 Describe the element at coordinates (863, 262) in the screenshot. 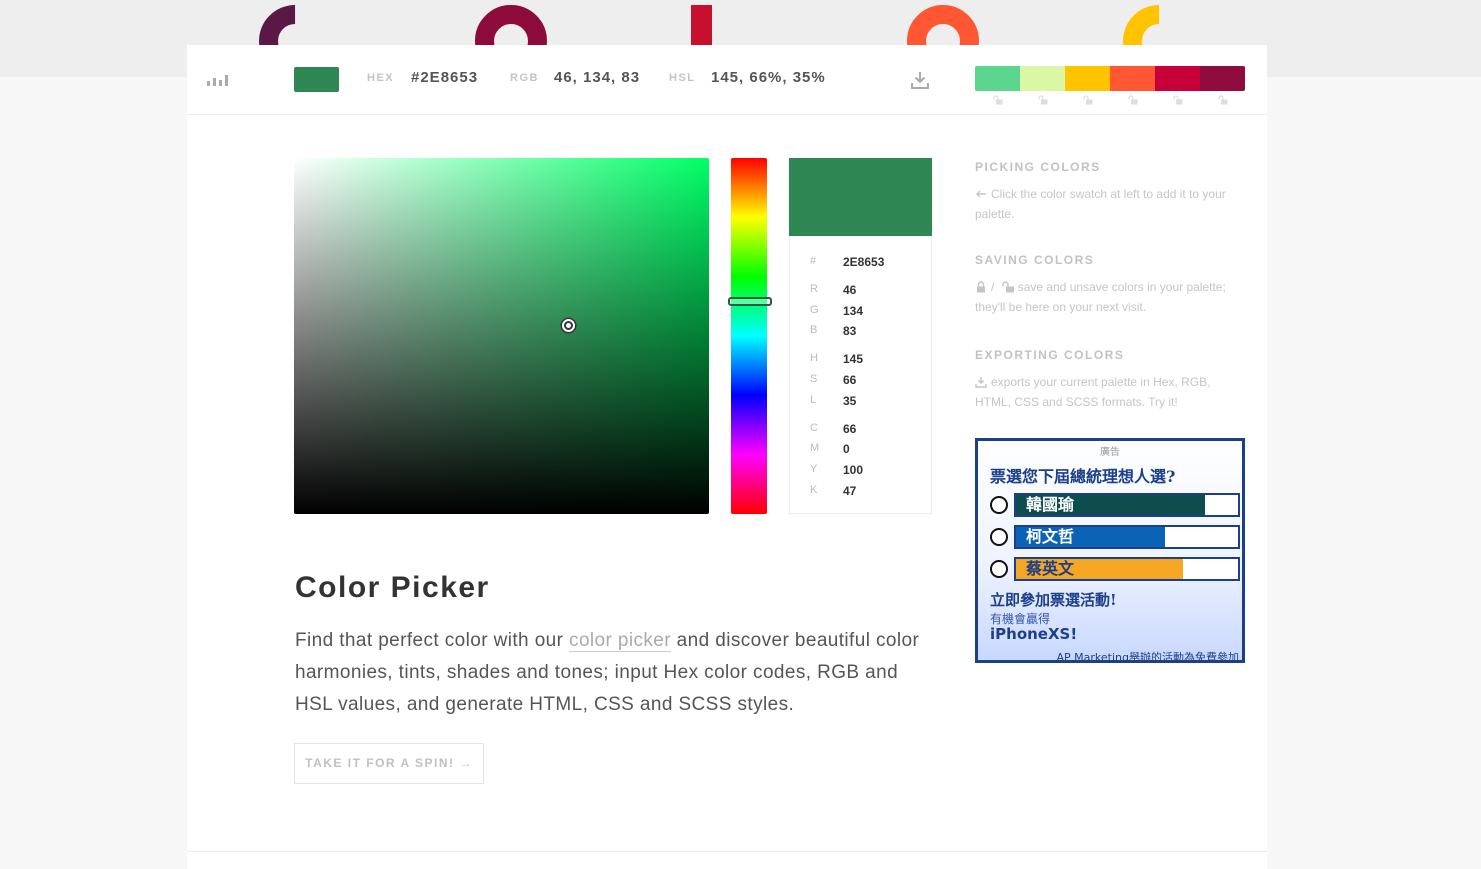

I see `hex-code: 2E8653` at that location.